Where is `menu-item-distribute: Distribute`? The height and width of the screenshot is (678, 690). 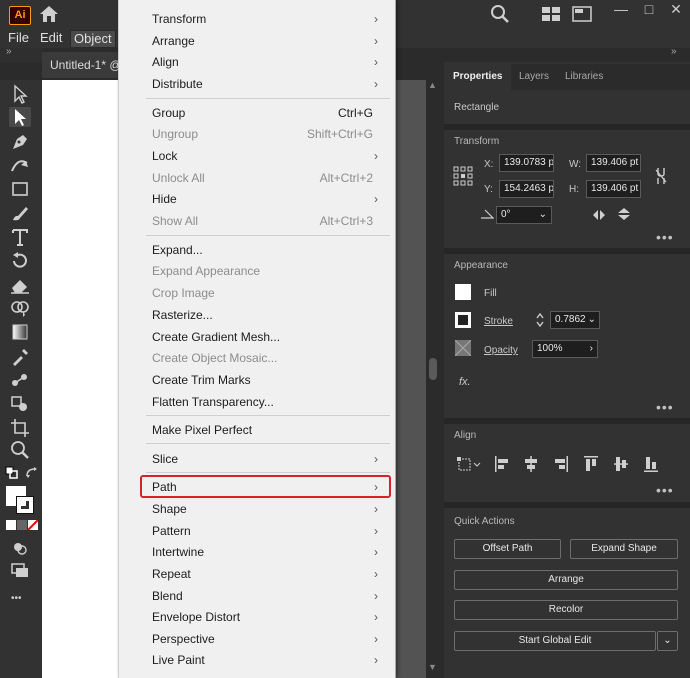
menu-item-distribute: Distribute is located at coordinates (177, 84).